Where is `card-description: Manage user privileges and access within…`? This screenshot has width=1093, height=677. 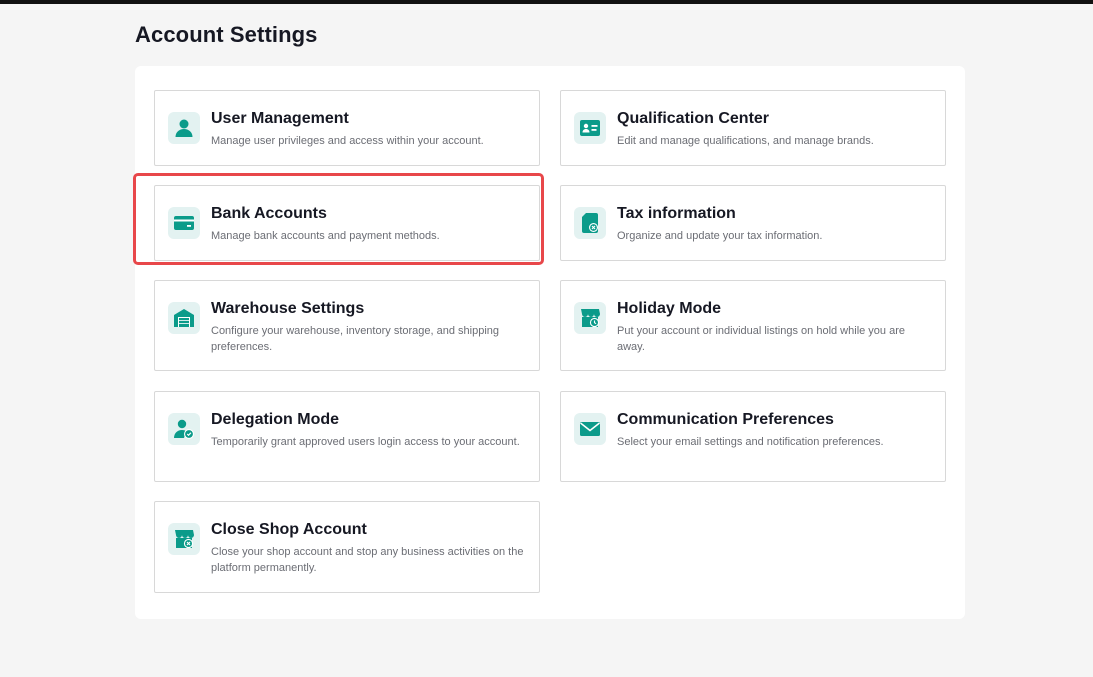 card-description: Manage user privileges and access within… is located at coordinates (347, 141).